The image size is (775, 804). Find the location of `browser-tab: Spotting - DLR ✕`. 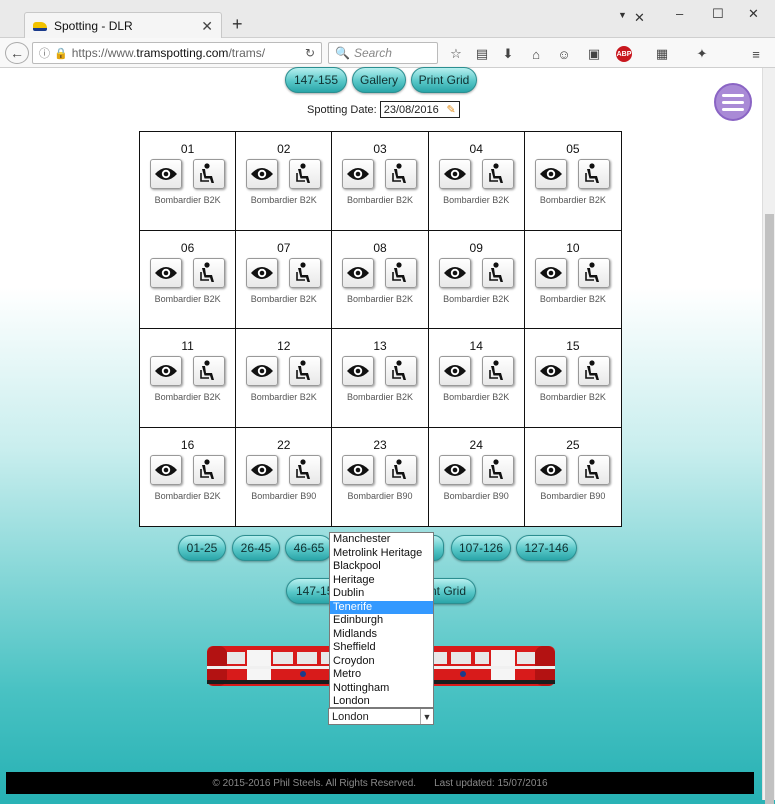

browser-tab: Spotting - DLR ✕ is located at coordinates (123, 25).